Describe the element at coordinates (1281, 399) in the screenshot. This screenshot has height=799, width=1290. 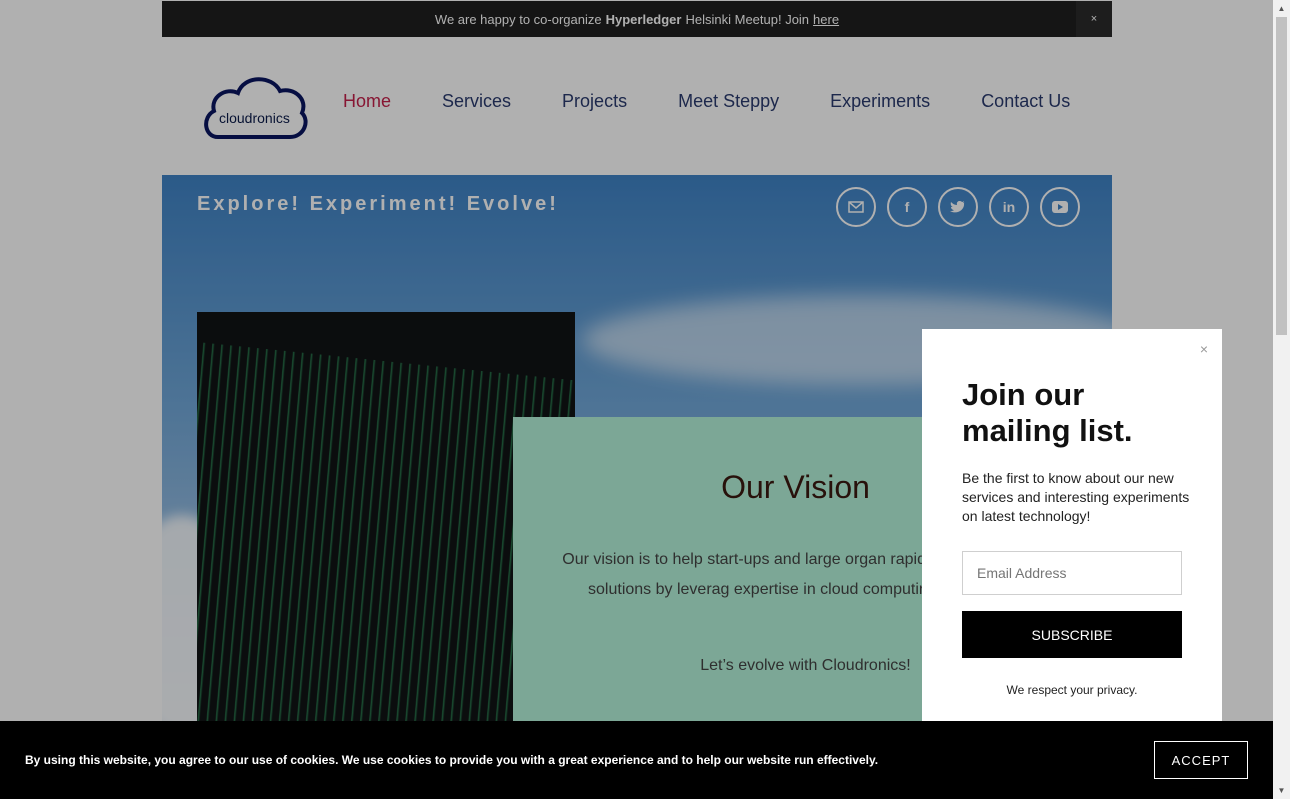
I see `page-scrollbar: ▲ ▼` at that location.